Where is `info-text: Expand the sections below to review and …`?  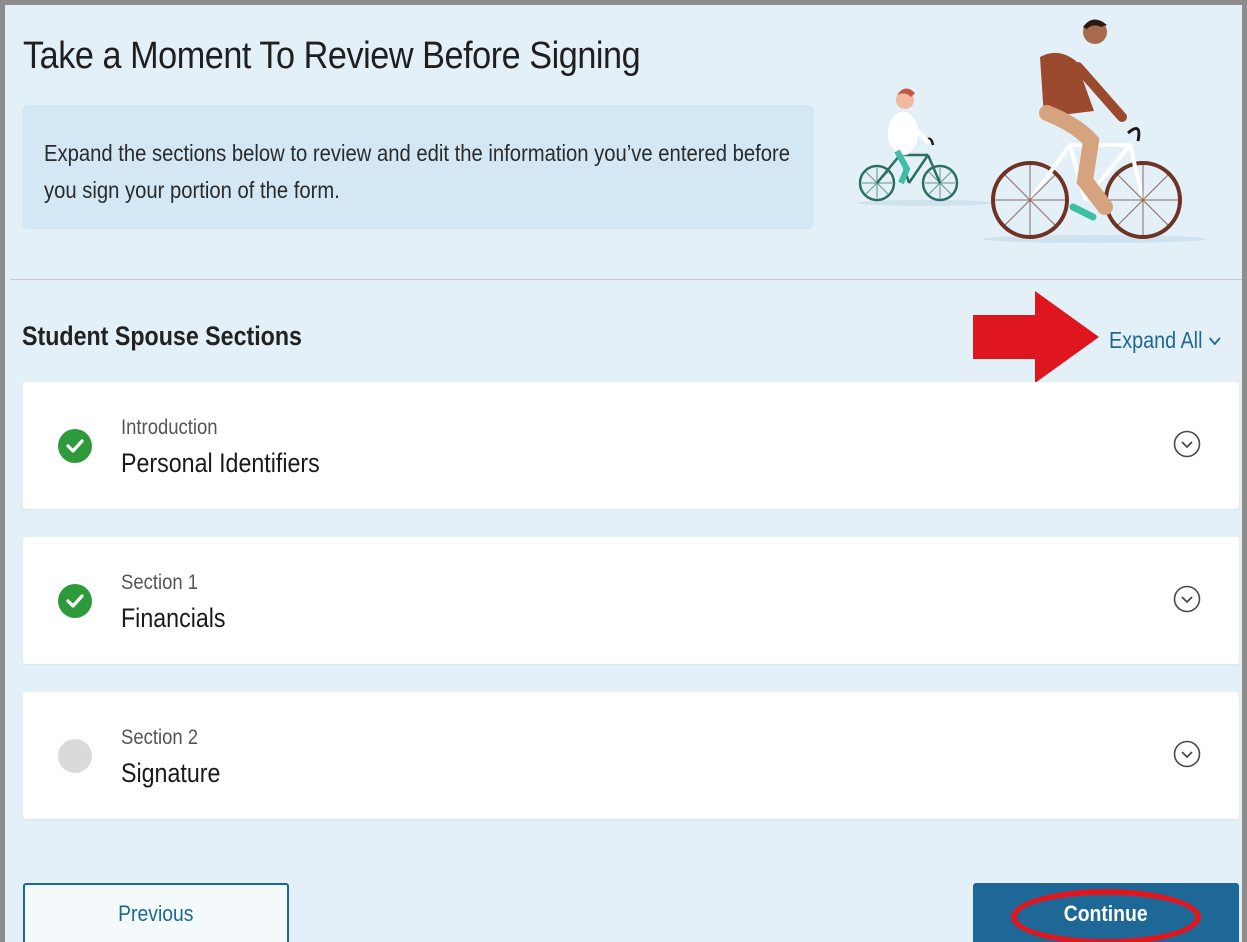 info-text: Expand the sections below to review and … is located at coordinates (417, 171).